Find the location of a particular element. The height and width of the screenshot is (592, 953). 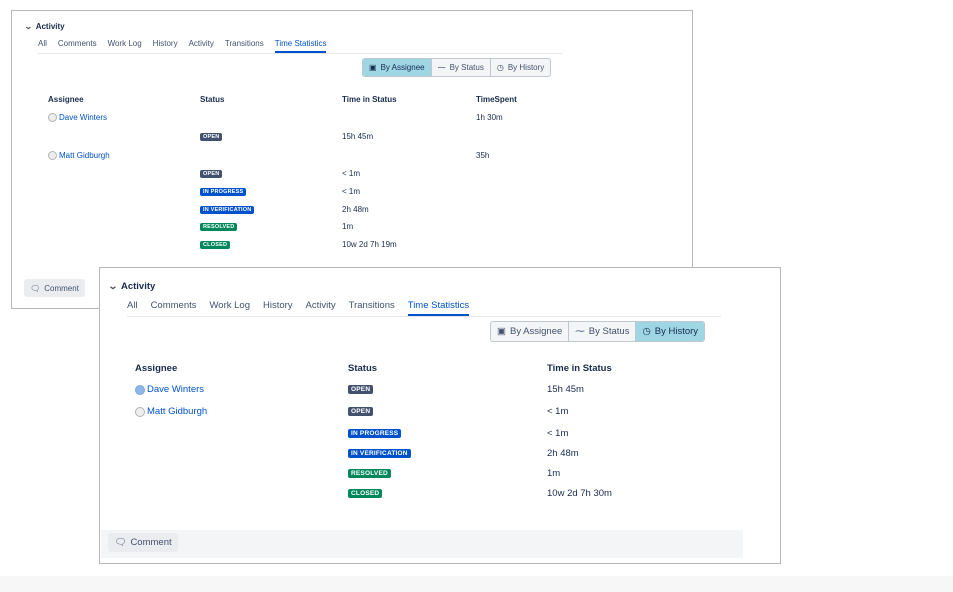

comment-footer is located at coordinates (422, 544).